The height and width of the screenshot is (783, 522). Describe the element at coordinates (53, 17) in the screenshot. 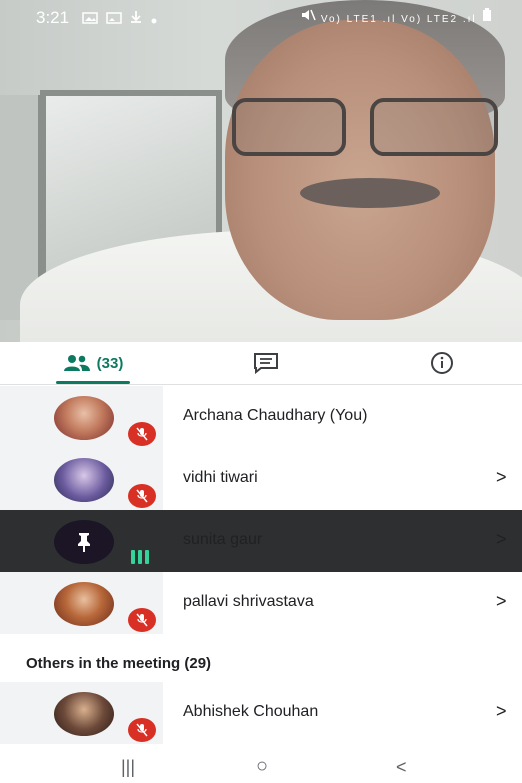

I see `status-time: 3:21` at that location.